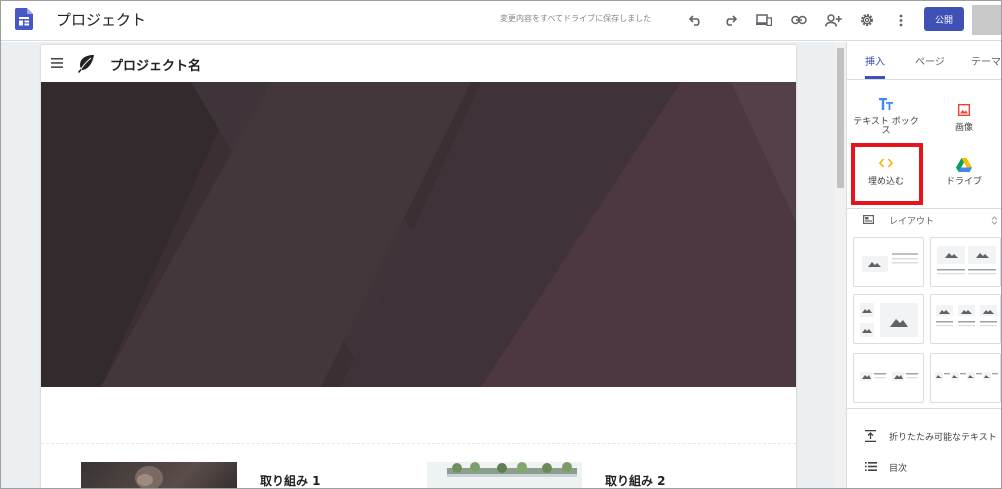 The image size is (1002, 489). I want to click on layouts-section-header: レイアウト, so click(931, 221).